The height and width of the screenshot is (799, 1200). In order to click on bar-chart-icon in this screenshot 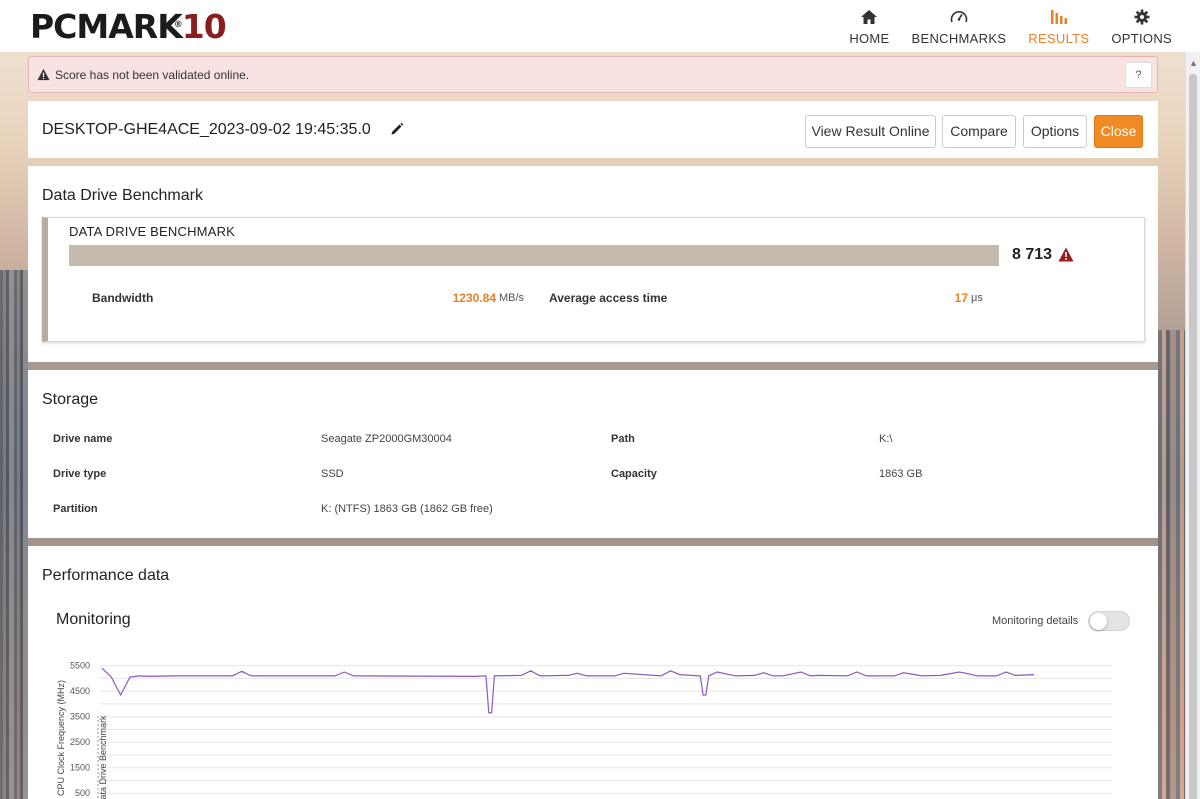, I will do `click(1058, 17)`.